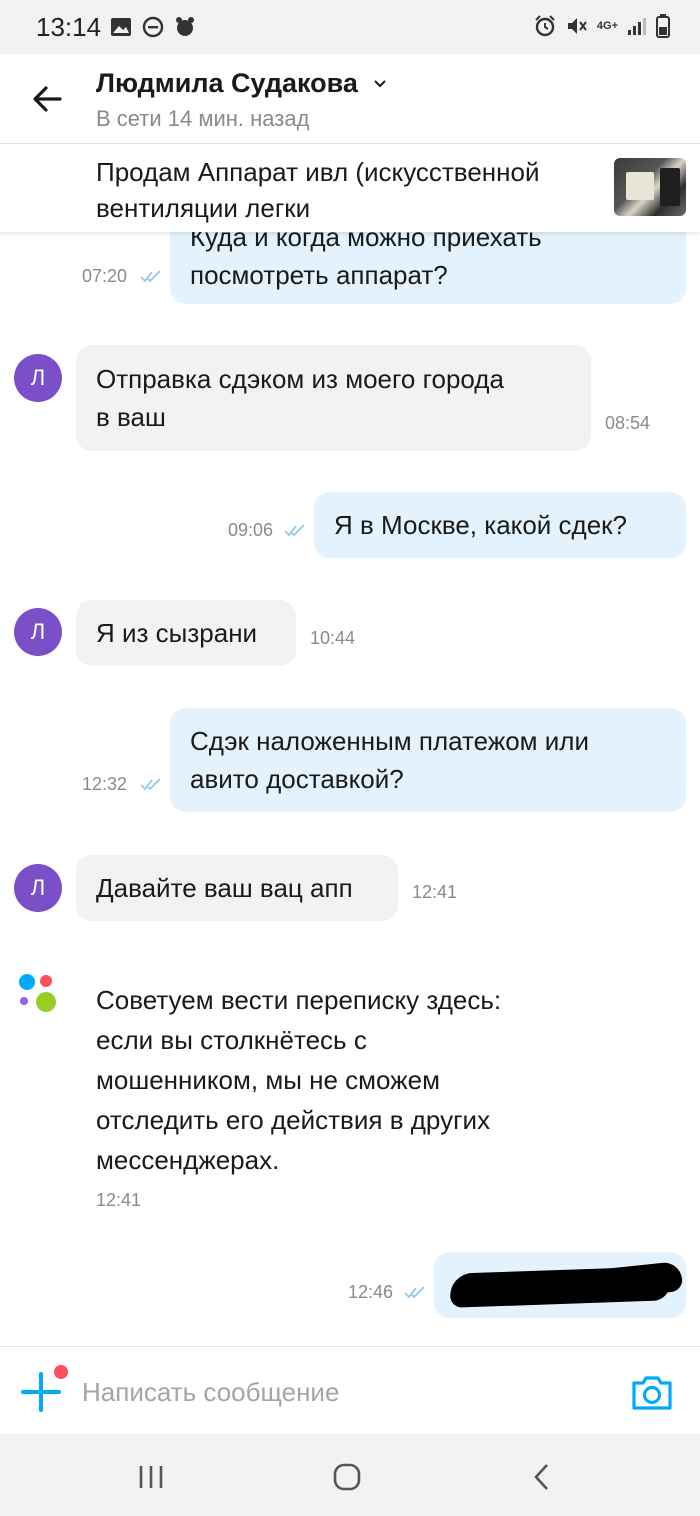 This screenshot has width=700, height=1516. What do you see at coordinates (69, 27) in the screenshot?
I see `status-time: 13:14` at bounding box center [69, 27].